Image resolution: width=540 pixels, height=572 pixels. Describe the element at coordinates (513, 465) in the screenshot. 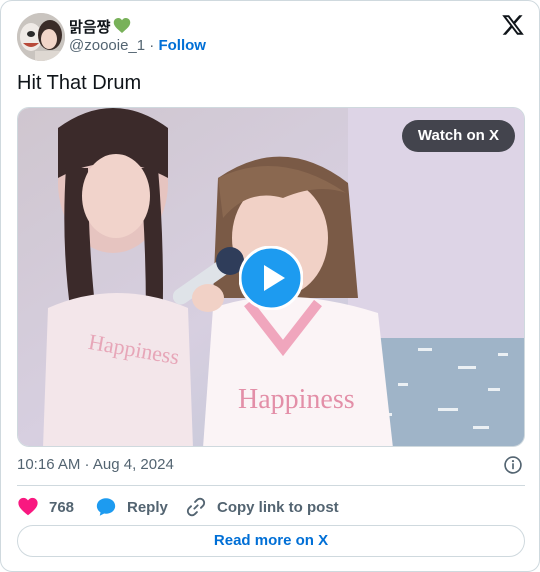

I see `info-icon` at that location.